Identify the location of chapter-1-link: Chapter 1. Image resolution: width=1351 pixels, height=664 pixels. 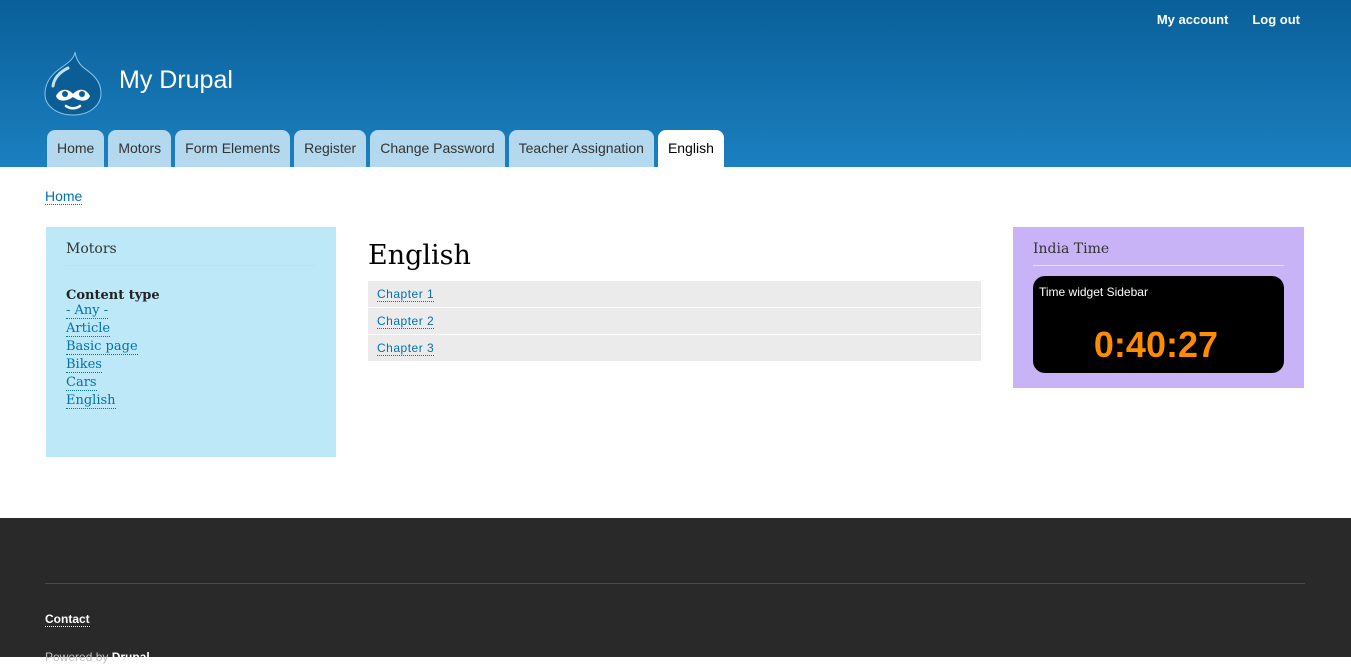
(406, 294).